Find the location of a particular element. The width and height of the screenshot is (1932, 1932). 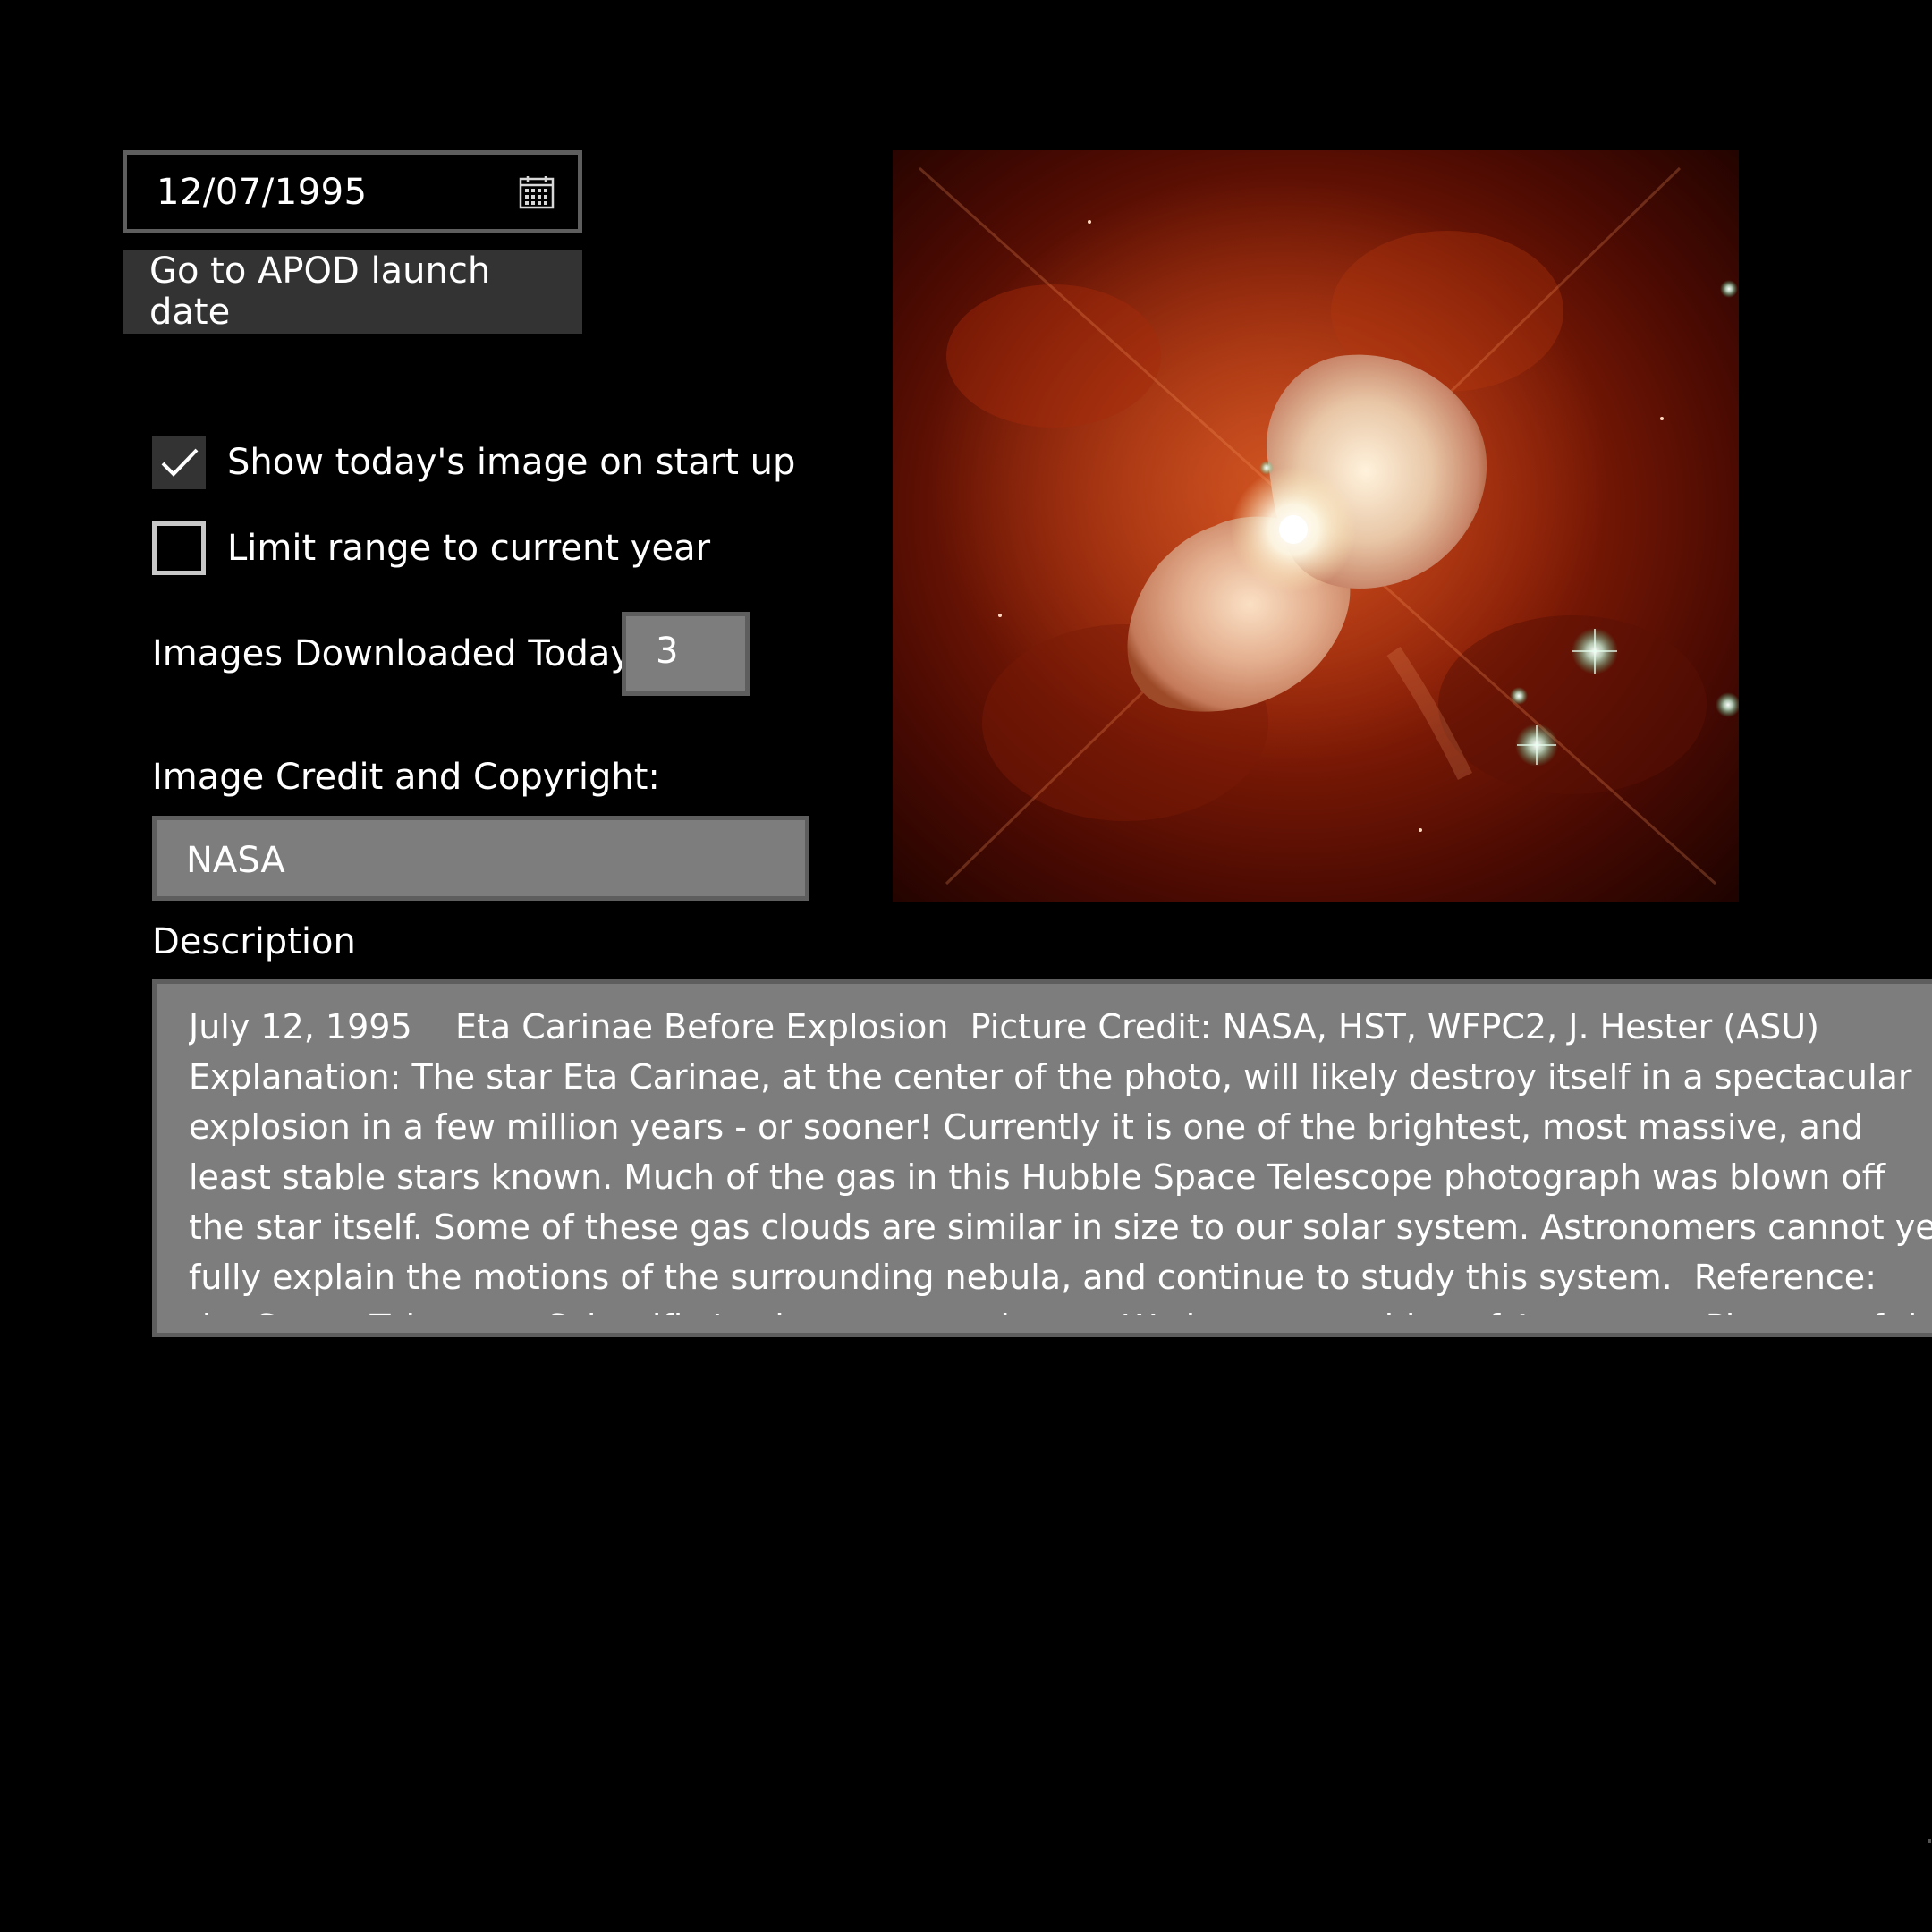

images-downloaded-field: 3 is located at coordinates (686, 654).